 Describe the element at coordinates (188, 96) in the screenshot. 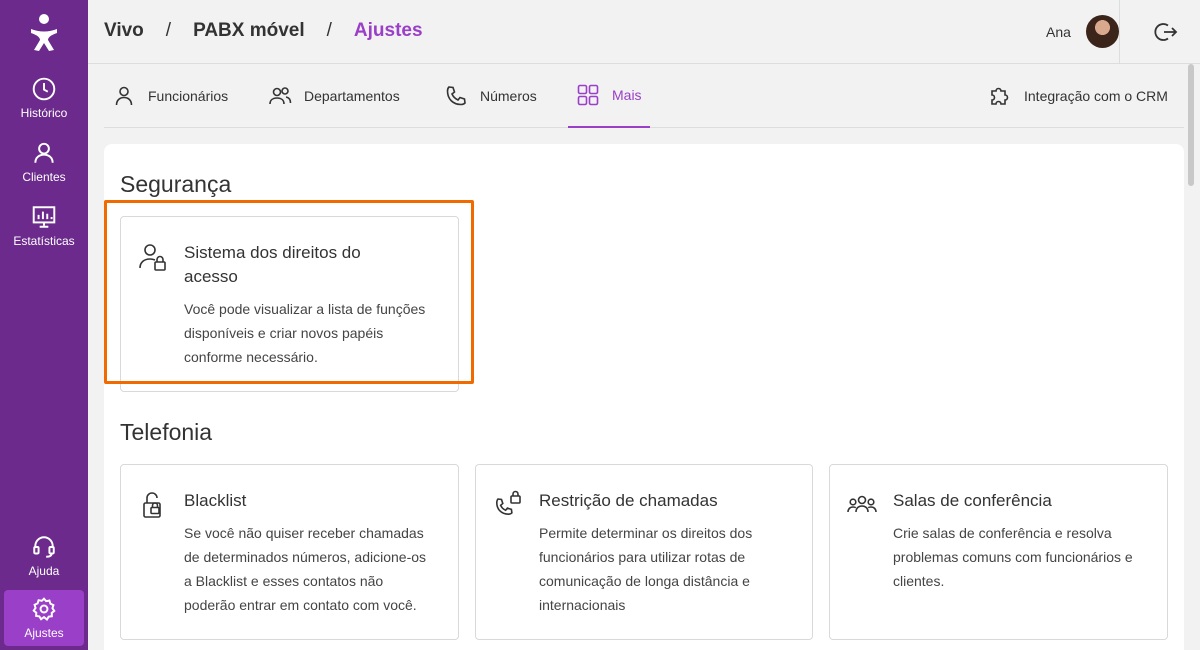

I see `tab-label: Funcionários` at that location.